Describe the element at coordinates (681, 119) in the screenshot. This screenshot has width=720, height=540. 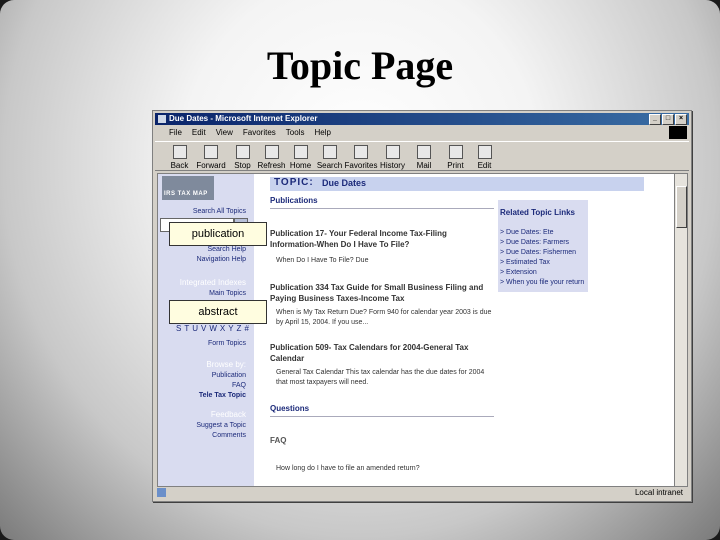
I see `close-icon: ×` at that location.